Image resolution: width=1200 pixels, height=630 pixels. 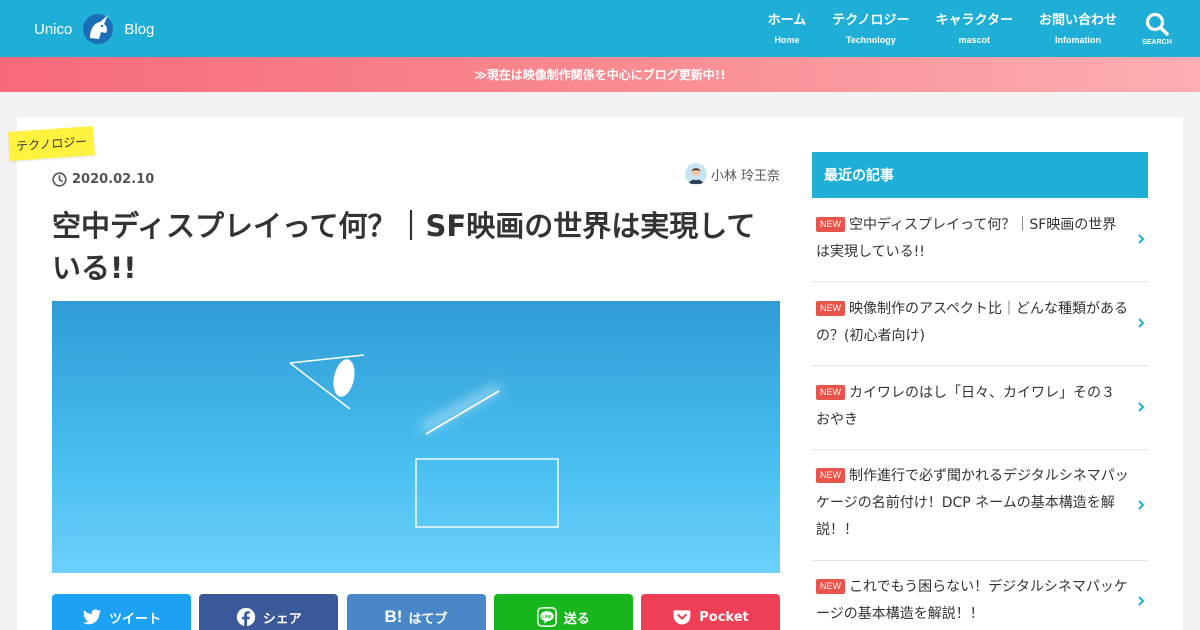 I want to click on logo-text-unico: Unico, so click(x=53, y=29).